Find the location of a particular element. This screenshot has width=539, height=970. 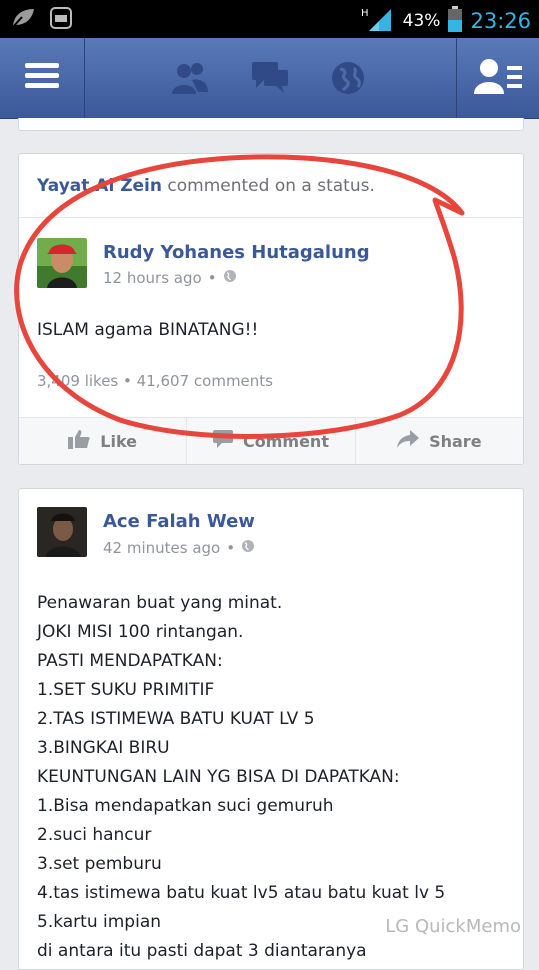

divider is located at coordinates (271, 217).